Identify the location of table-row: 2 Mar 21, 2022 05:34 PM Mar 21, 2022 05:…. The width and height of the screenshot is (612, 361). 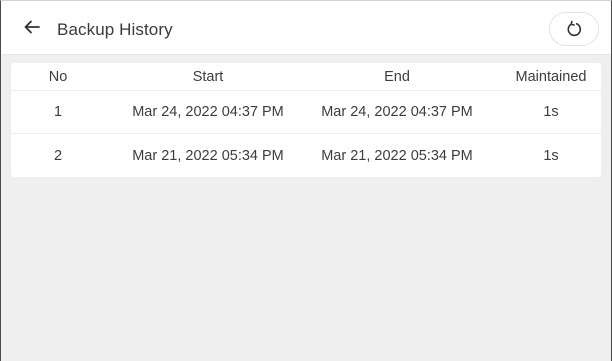
(306, 155).